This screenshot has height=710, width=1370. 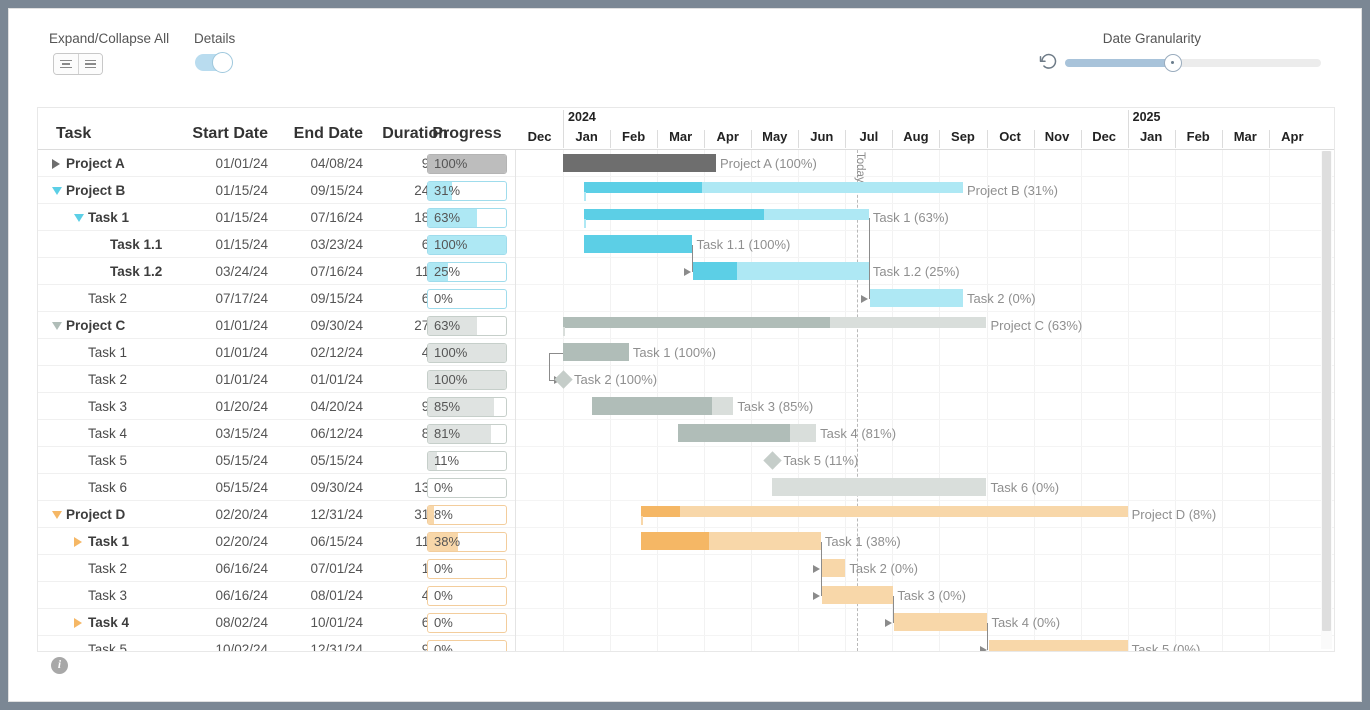 I want to click on table-row: Task 1.203/24/2407/16/24114 d25%, so click(x=276, y=271).